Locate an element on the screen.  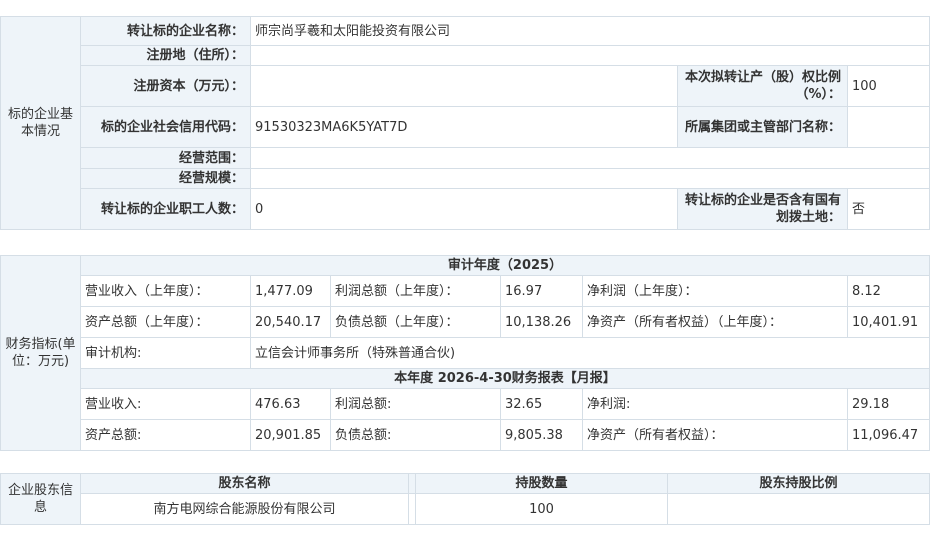
audit-profit-label: 利润总额（上年度）： is located at coordinates (415, 291).